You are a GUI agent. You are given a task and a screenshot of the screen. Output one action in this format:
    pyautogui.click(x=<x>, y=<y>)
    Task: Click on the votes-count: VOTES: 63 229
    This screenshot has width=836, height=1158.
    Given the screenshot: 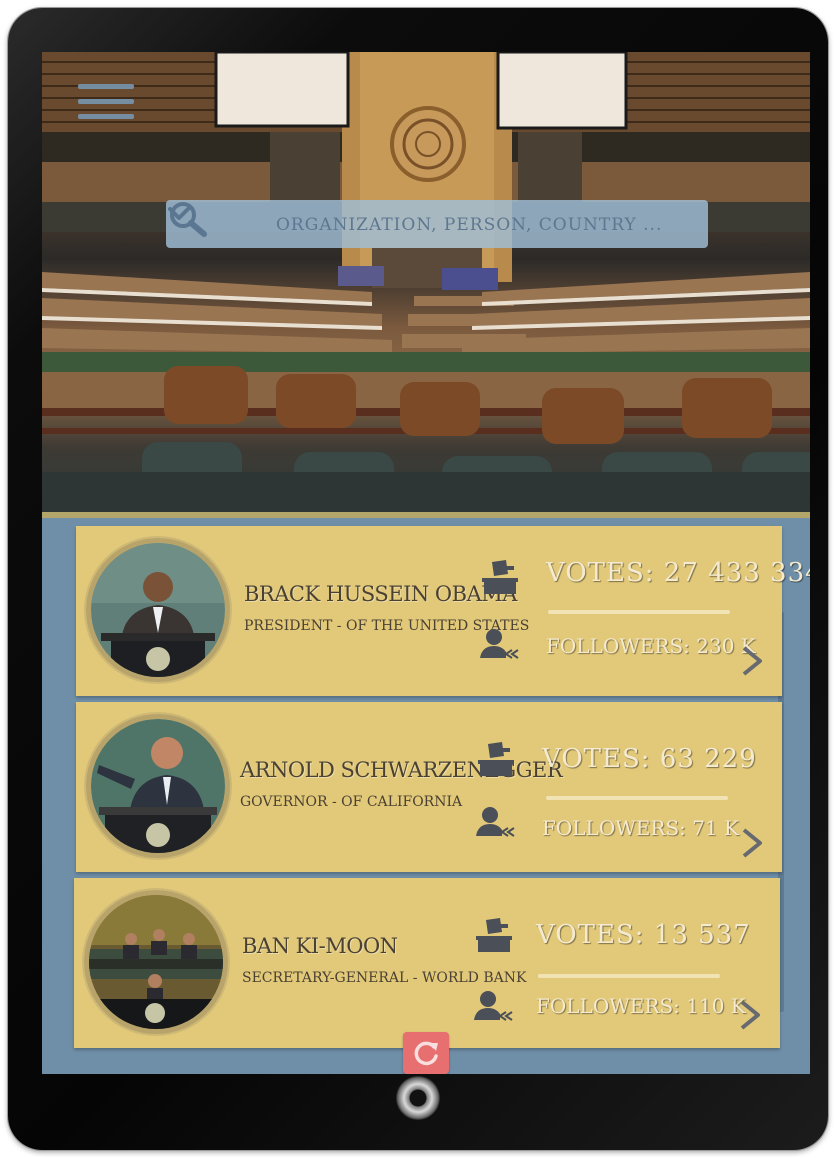 What is the action you would take?
    pyautogui.click(x=649, y=759)
    